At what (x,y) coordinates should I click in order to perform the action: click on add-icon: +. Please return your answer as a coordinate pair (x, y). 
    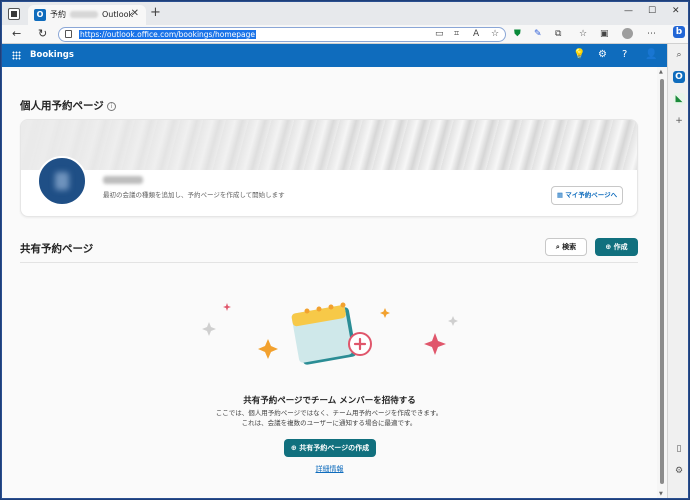
    Looking at the image, I should click on (679, 121).